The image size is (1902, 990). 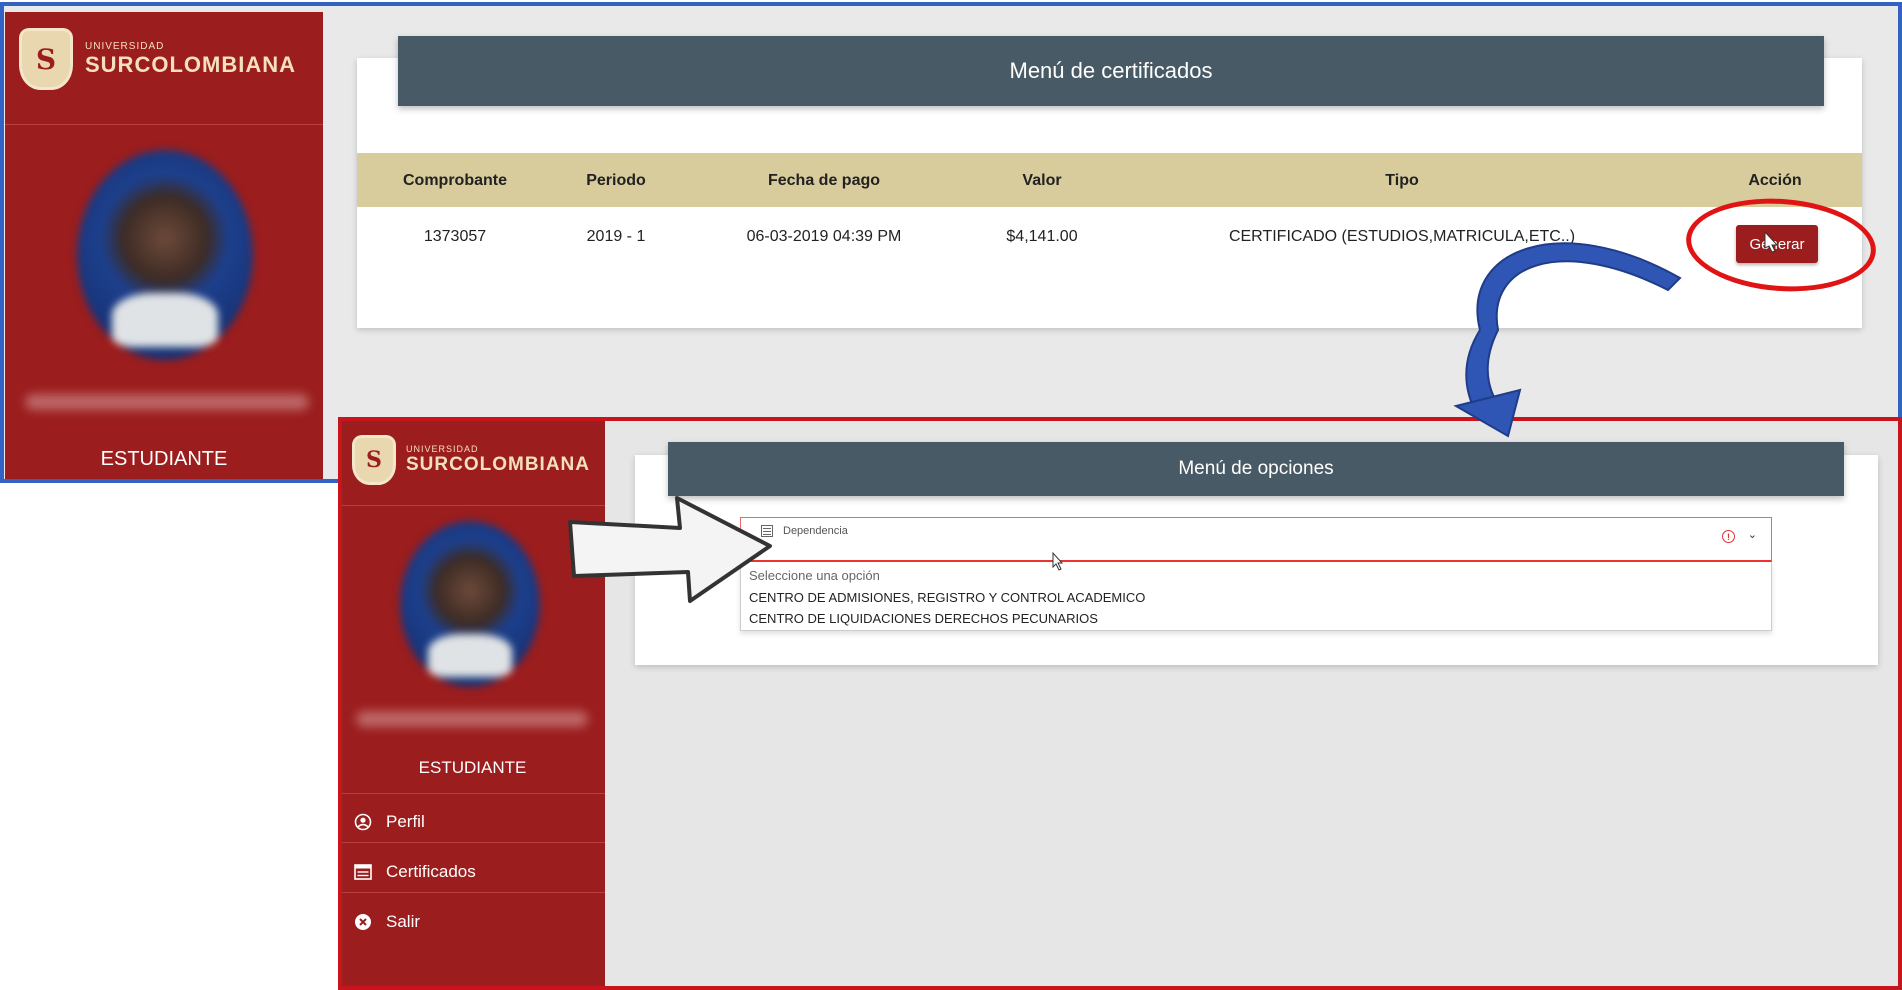 I want to click on column-header-tipo: Tipo, so click(x=1402, y=180).